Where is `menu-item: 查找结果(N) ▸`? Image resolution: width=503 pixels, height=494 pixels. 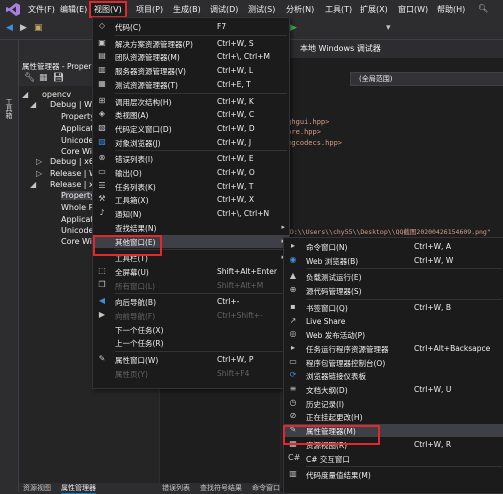
menu-item: 查找结果(N) ▸ is located at coordinates (191, 227).